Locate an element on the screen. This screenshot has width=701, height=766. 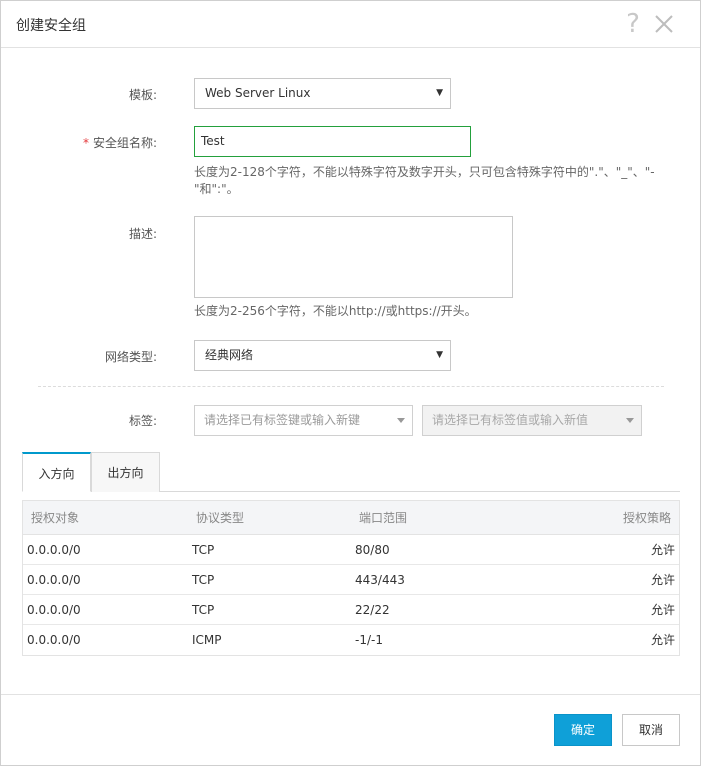
row-ports: 443/443 is located at coordinates (380, 580).